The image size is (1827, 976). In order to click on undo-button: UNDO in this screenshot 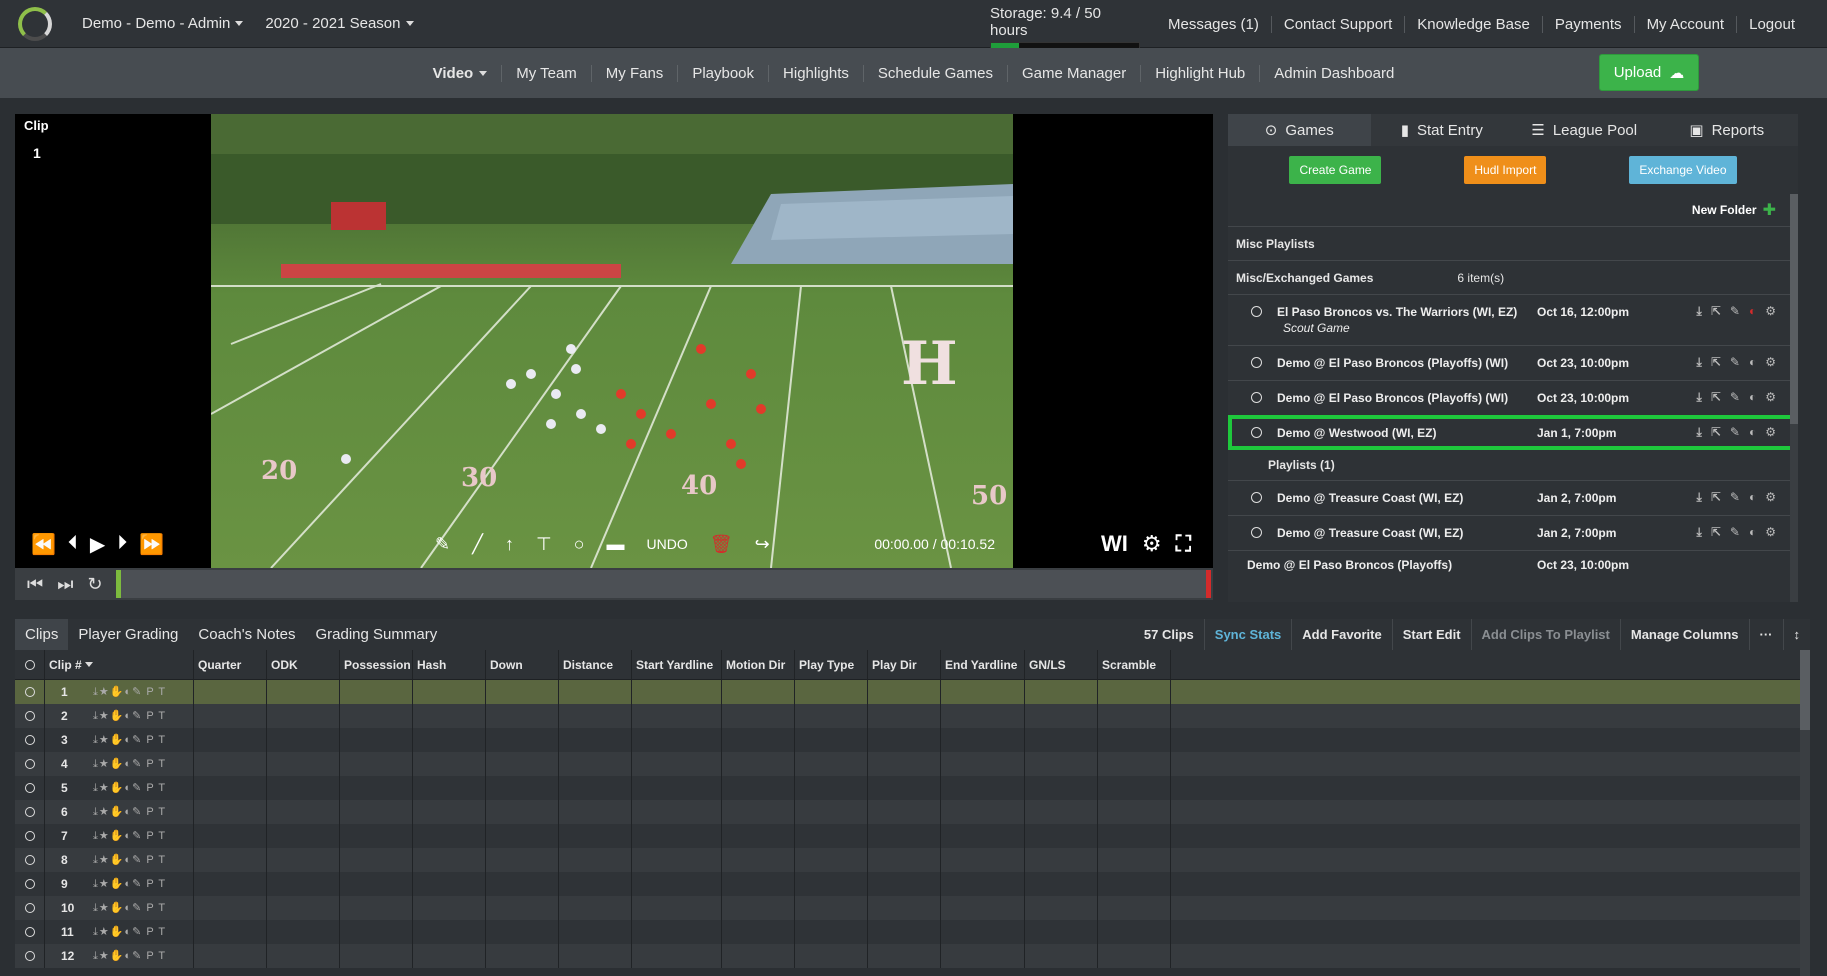, I will do `click(667, 544)`.